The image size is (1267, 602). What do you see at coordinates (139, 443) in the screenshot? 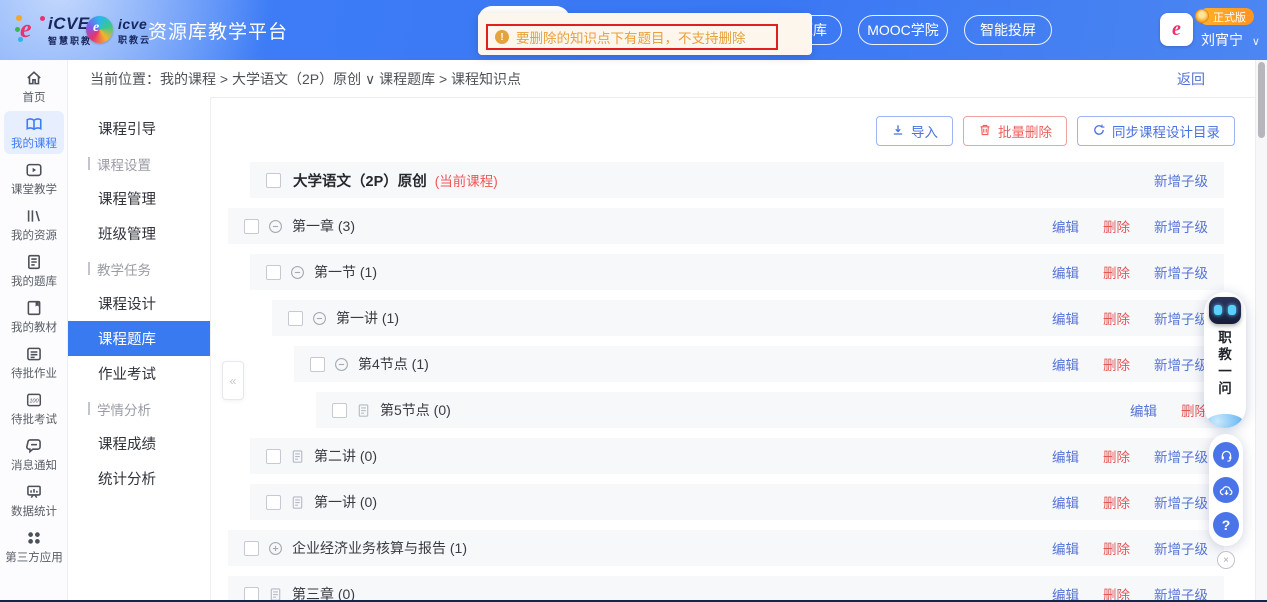
I see `menu-item-link: 课程成绩` at bounding box center [139, 443].